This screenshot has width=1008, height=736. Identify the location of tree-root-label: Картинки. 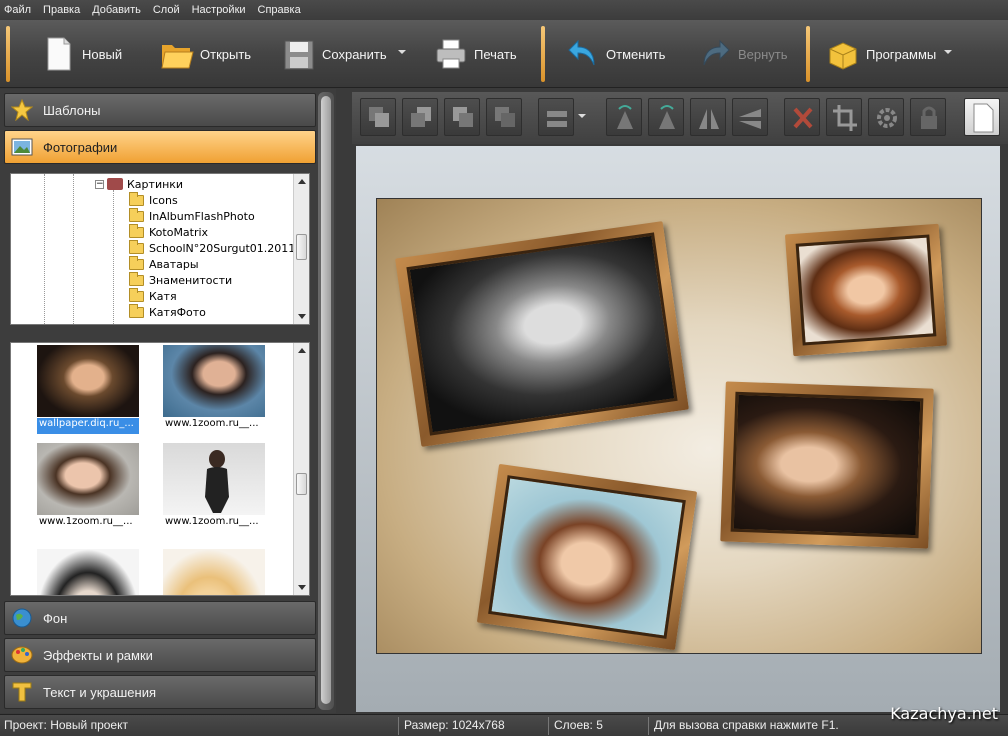
(155, 184).